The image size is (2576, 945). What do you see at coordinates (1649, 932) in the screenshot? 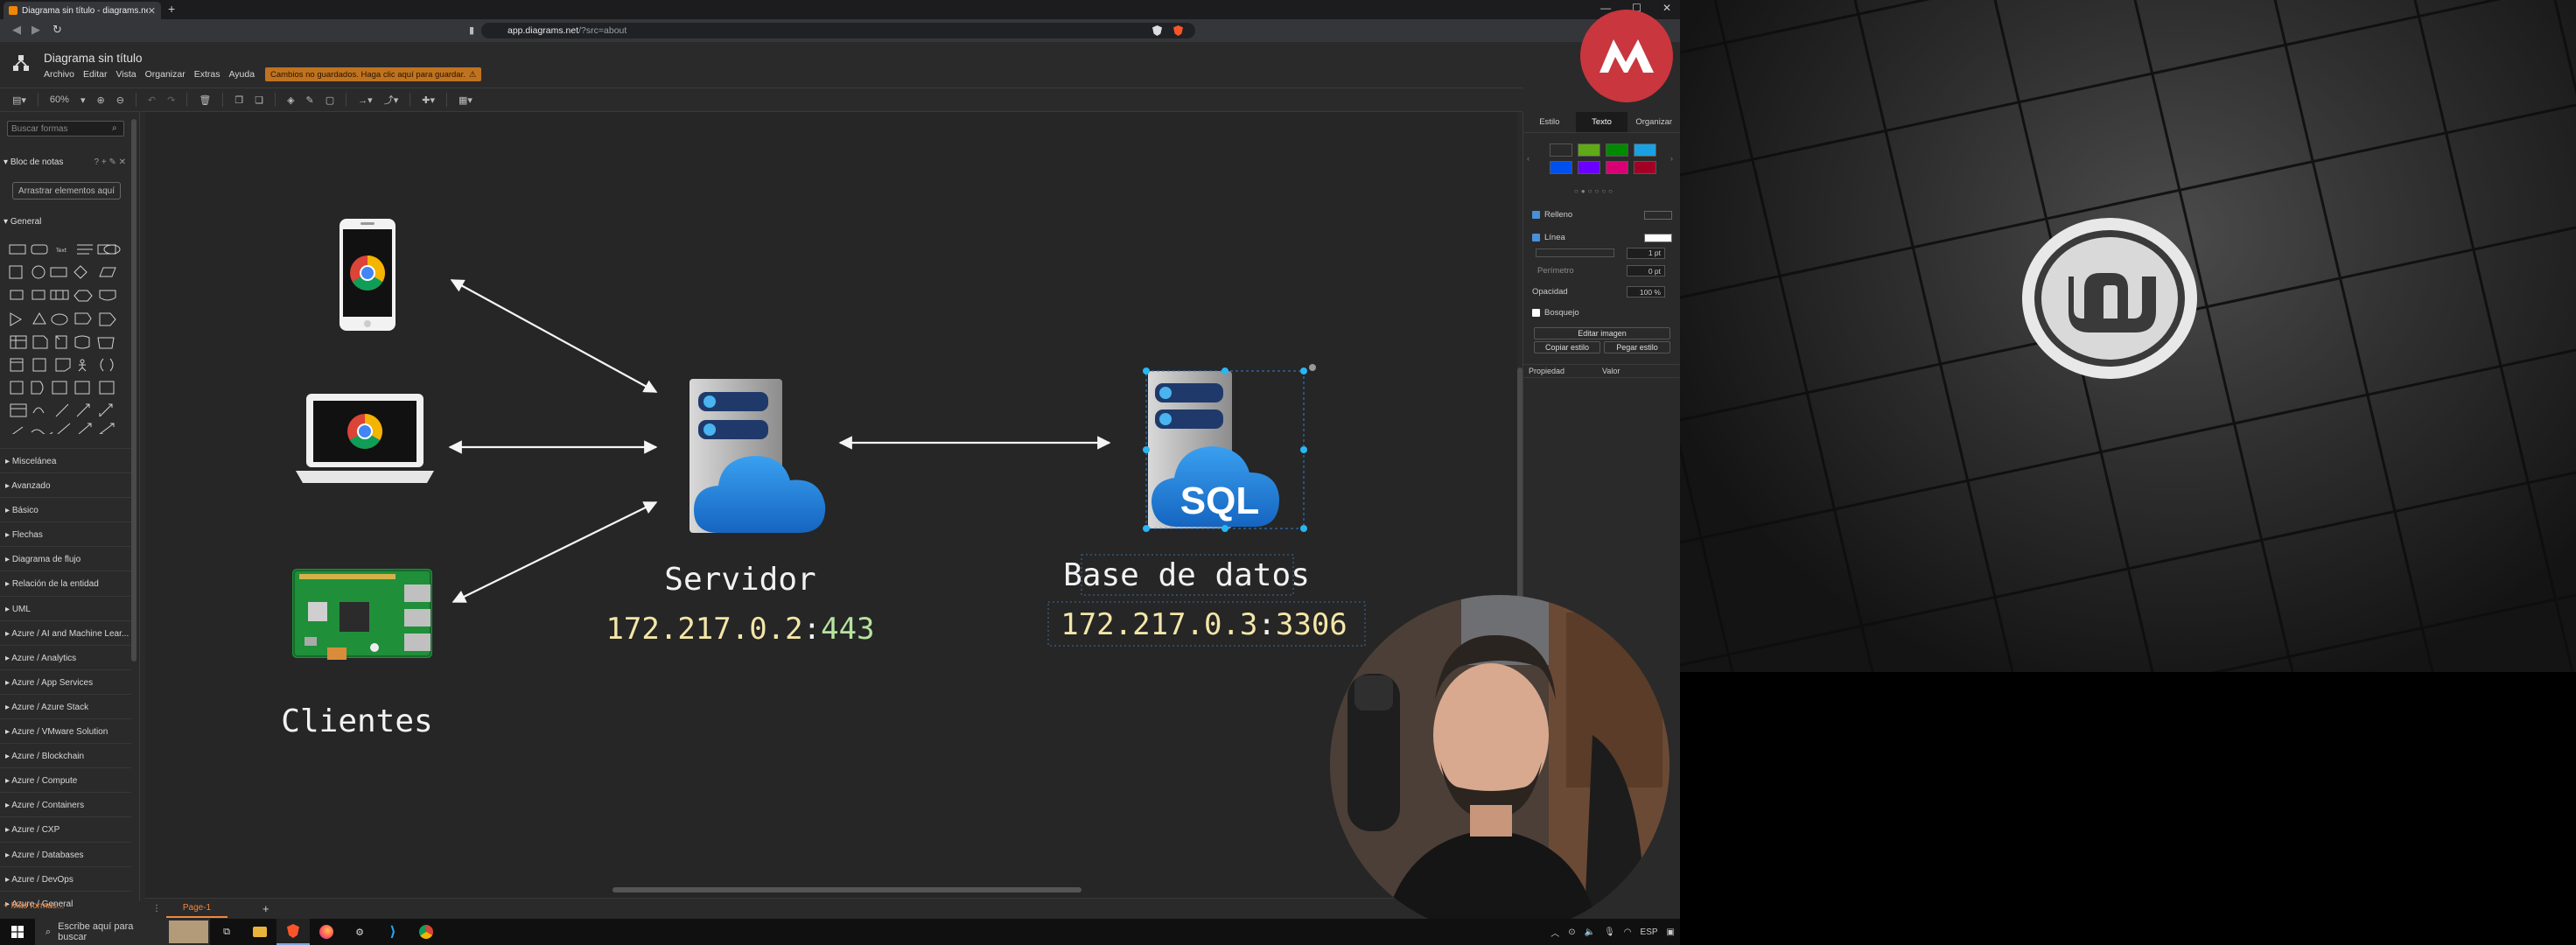
I see `keyboard-language: ESP` at bounding box center [1649, 932].